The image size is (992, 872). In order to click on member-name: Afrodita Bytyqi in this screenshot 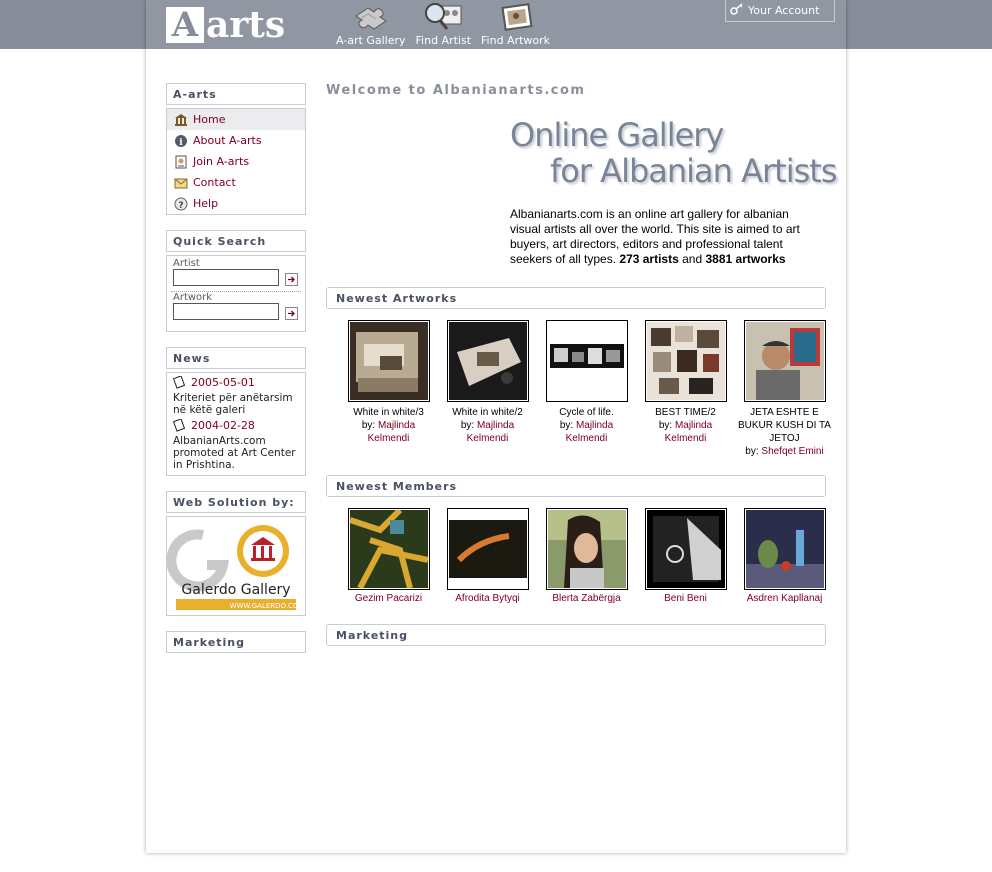, I will do `click(488, 598)`.